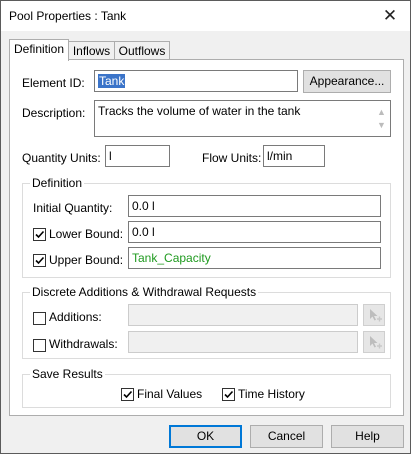 The width and height of the screenshot is (411, 454). I want to click on save-results-group: Save Results Final Values Time History, so click(206, 387).